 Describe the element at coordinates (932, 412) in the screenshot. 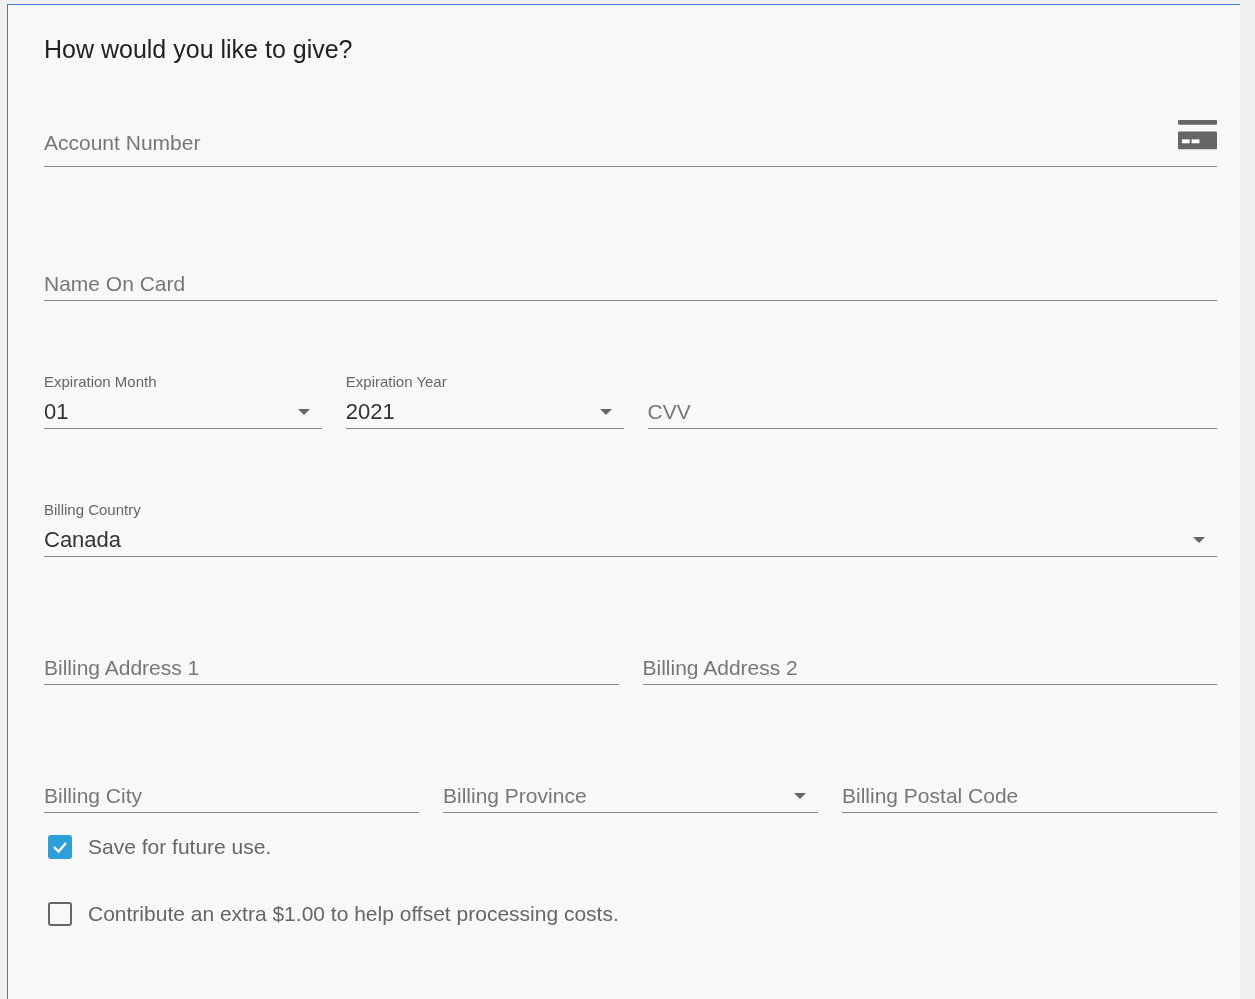

I see `text-field: CVV` at that location.